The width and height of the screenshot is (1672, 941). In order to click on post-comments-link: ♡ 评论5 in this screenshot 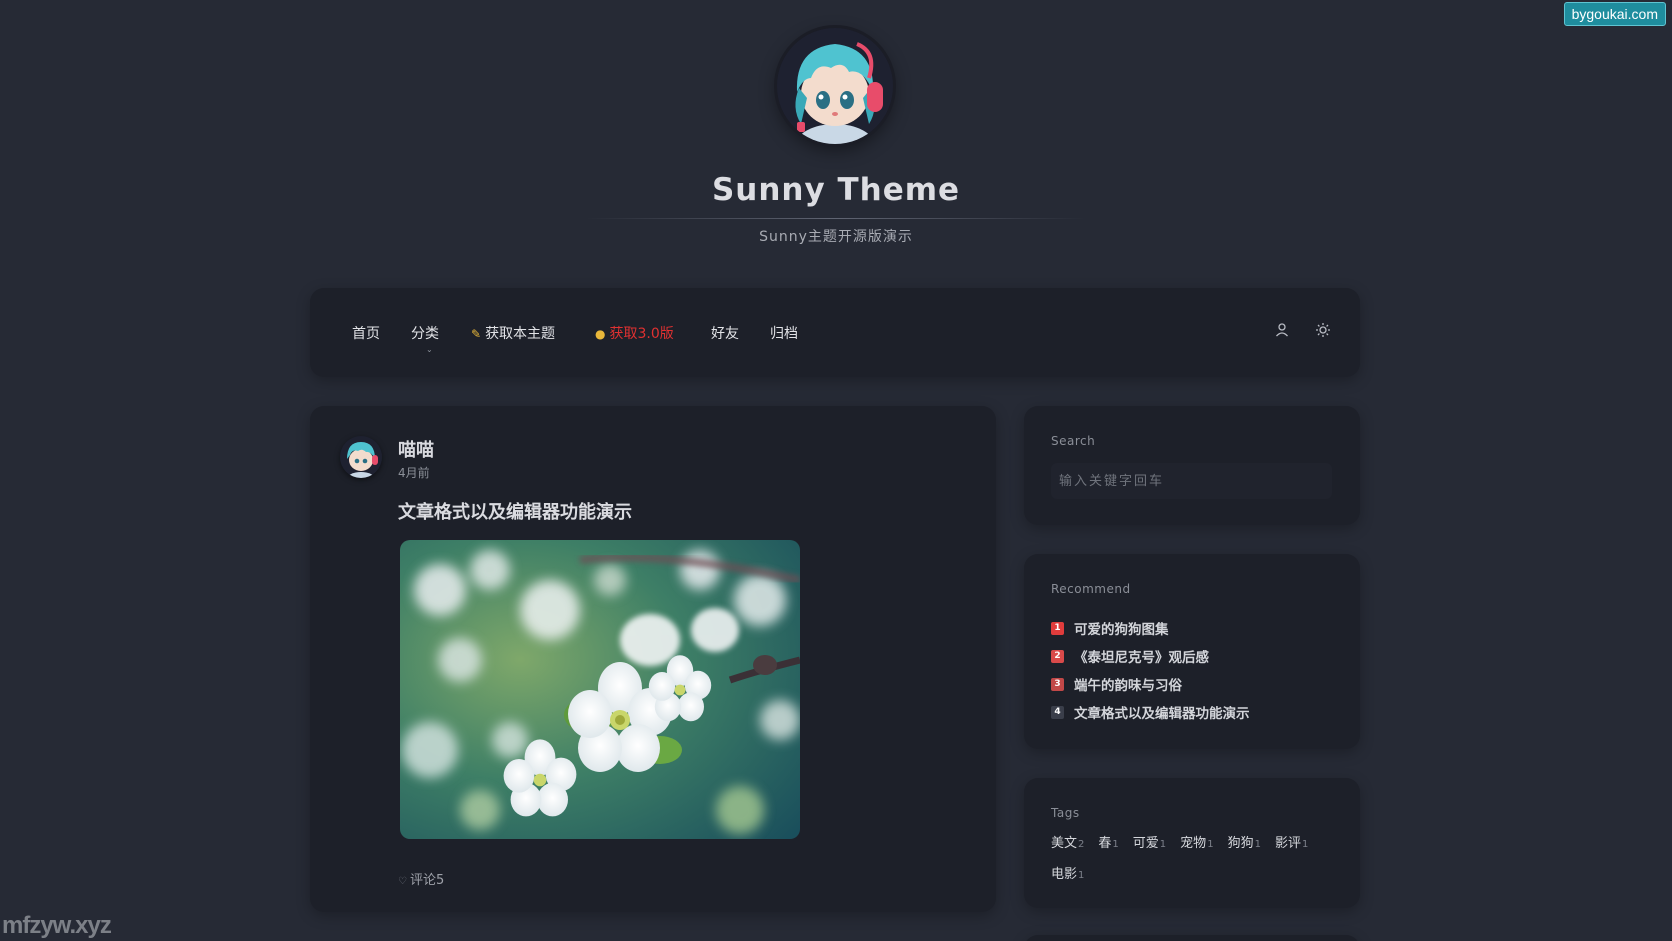, I will do `click(421, 878)`.